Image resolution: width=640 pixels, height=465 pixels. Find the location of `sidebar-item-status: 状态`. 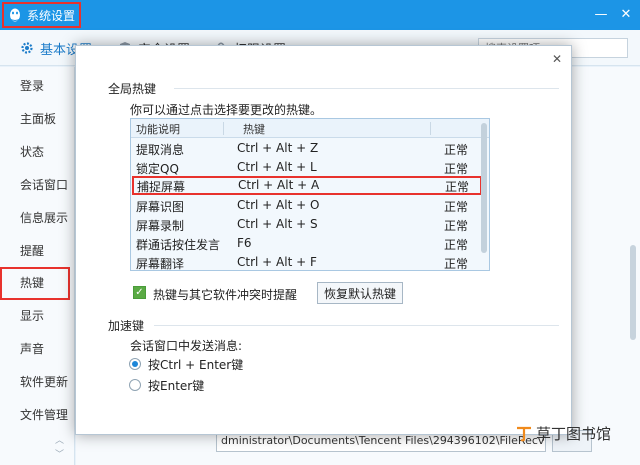

sidebar-item-status: 状态 is located at coordinates (37, 152).